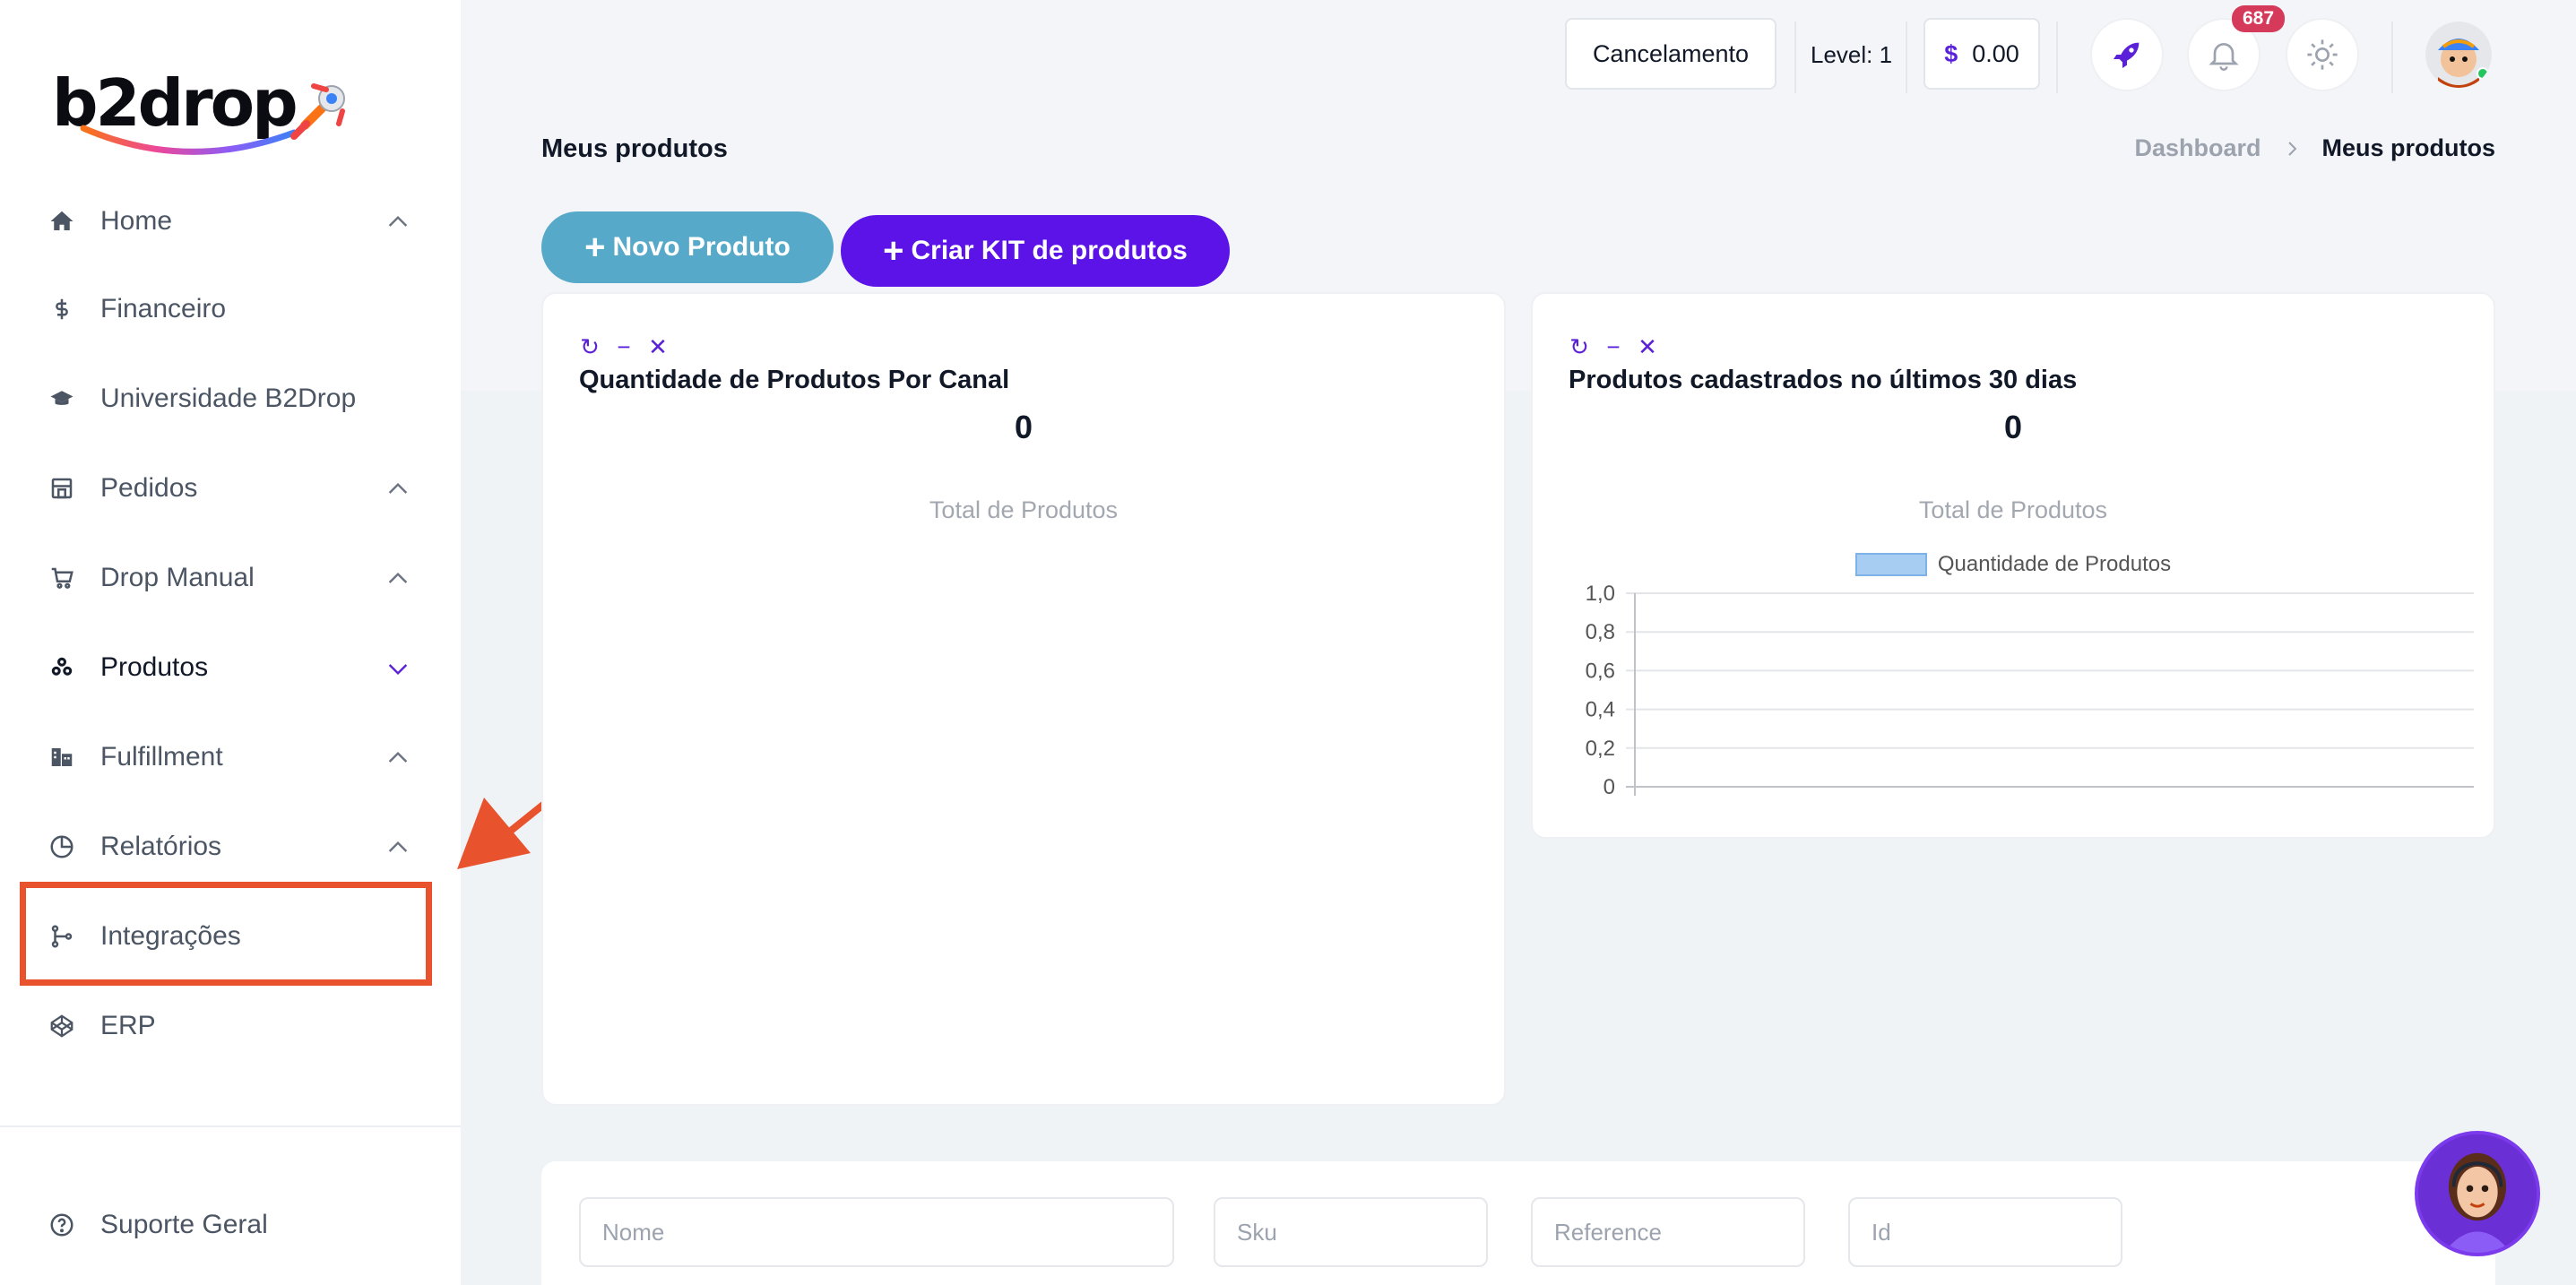  I want to click on sidebar-item-universidade: Universidade B2Drop, so click(228, 399).